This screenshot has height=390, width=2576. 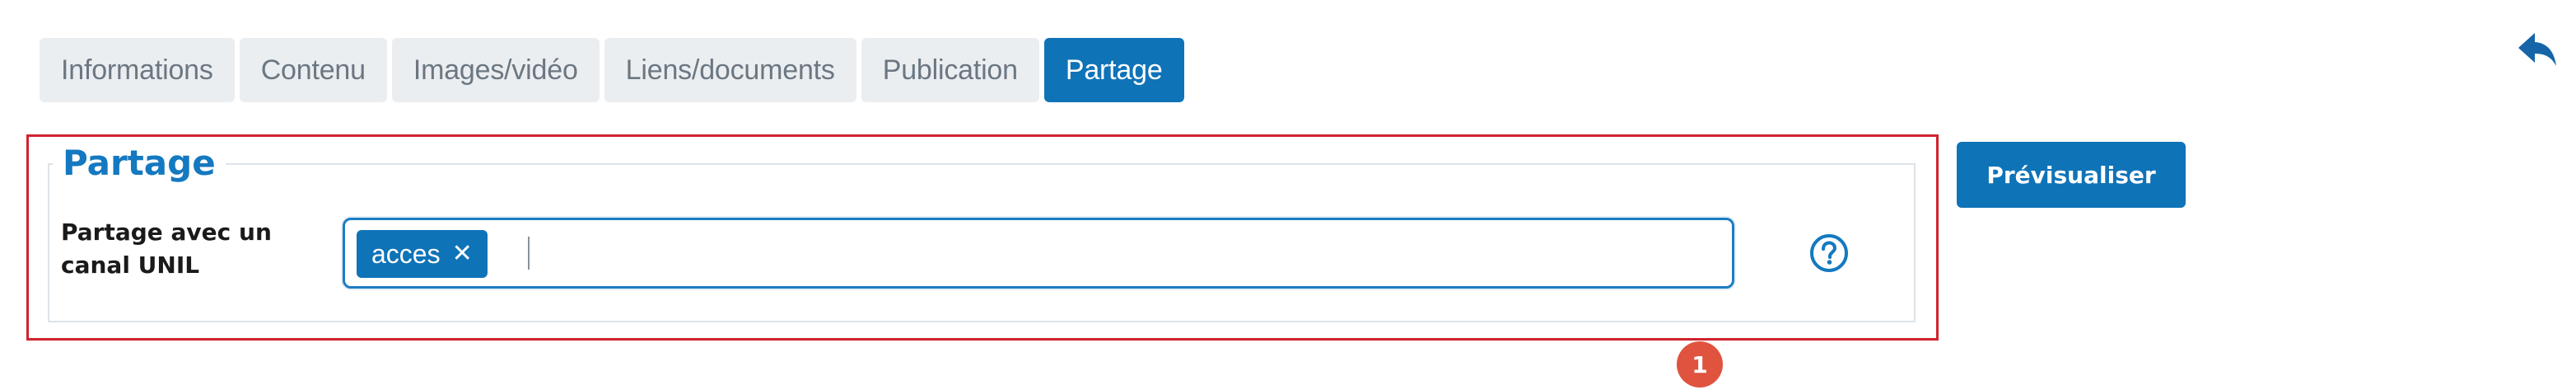 I want to click on channel-tag-input: acces ✕, so click(x=1038, y=253).